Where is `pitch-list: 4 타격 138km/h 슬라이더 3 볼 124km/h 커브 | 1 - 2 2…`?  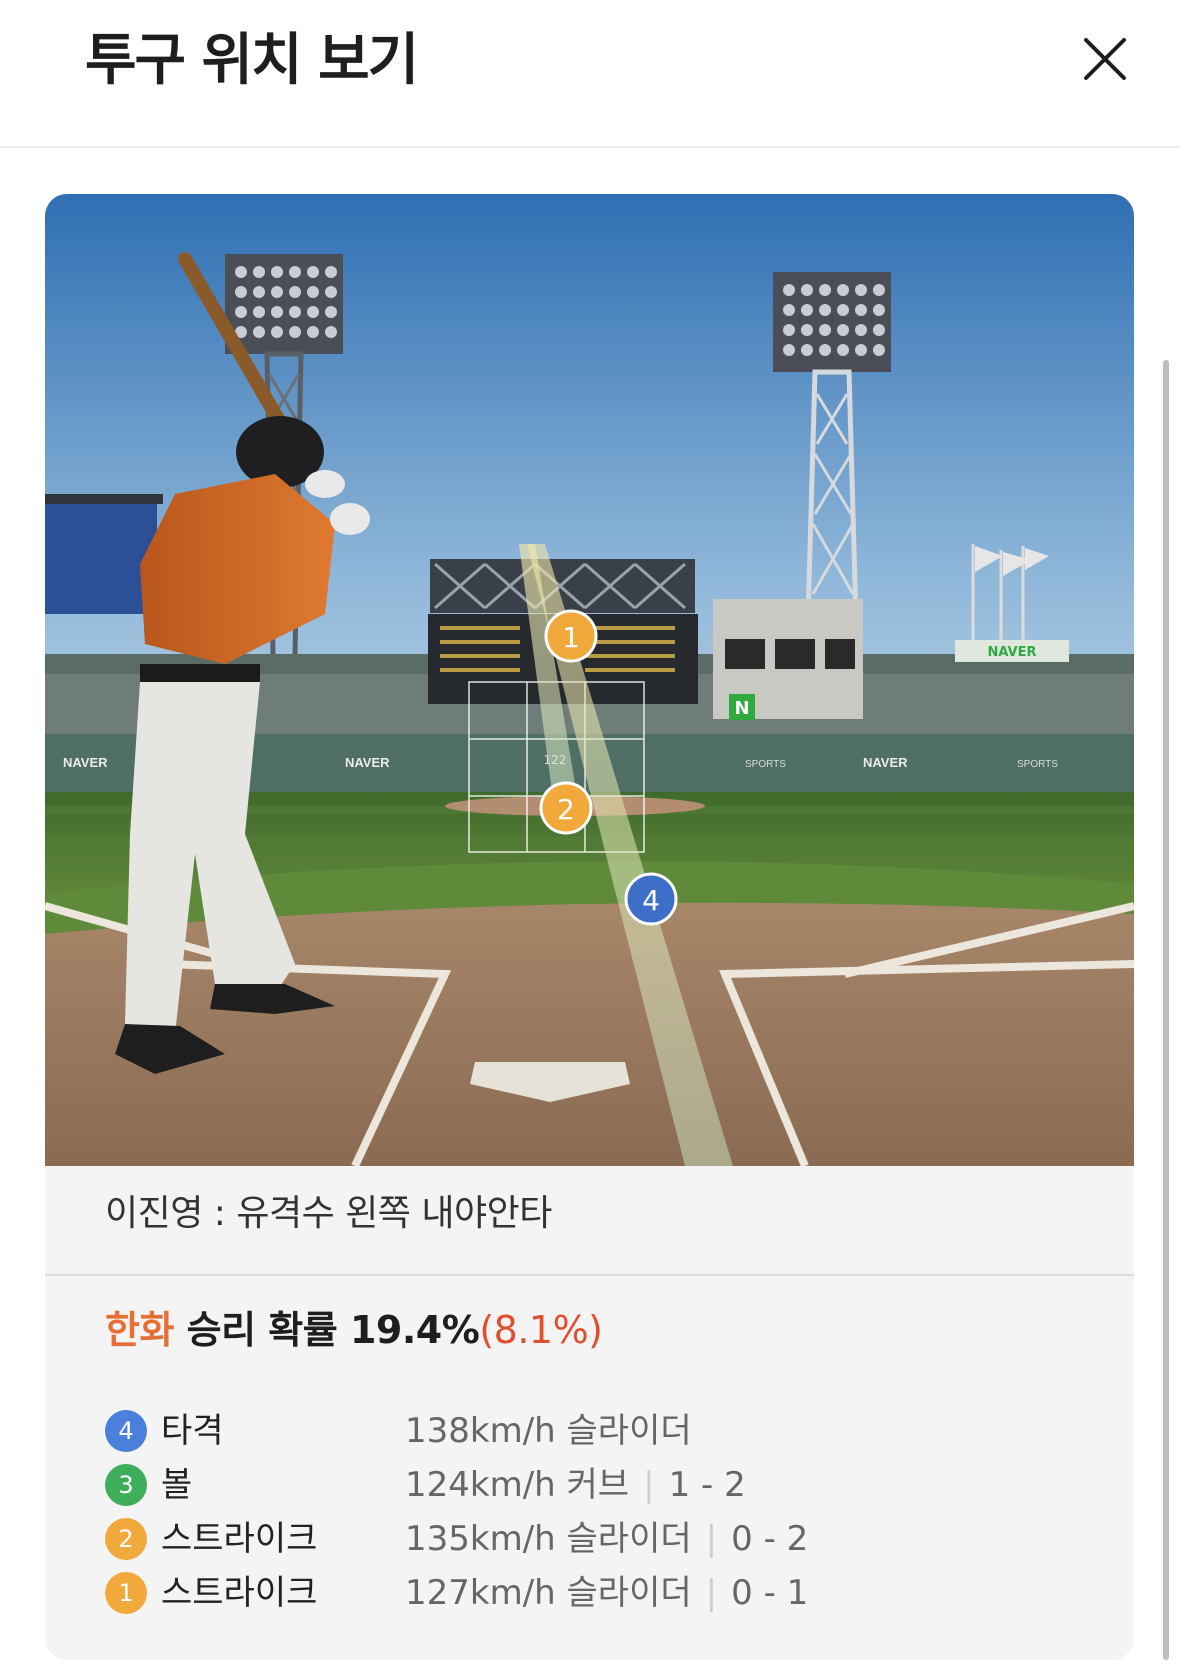 pitch-list: 4 타격 138km/h 슬라이더 3 볼 124km/h 커브 | 1 - 2 2… is located at coordinates (605, 1512).